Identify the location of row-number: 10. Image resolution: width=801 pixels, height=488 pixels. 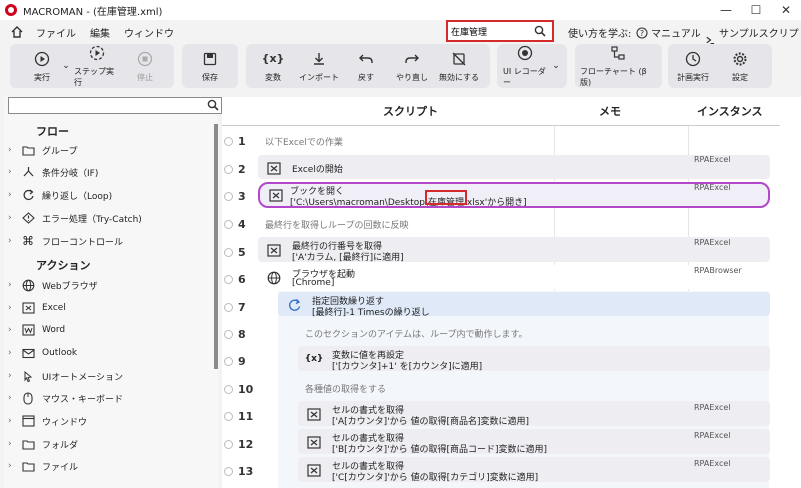
(239, 389).